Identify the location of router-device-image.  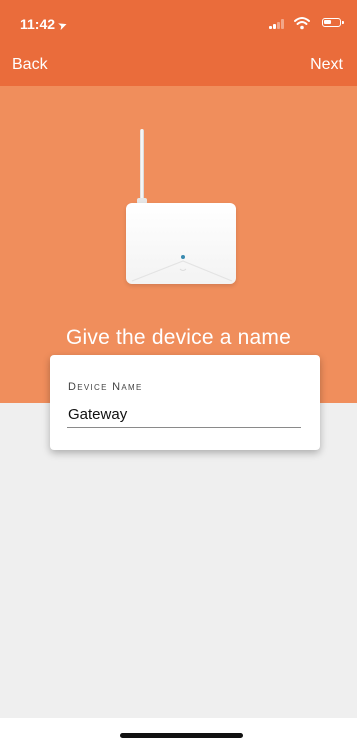
(178, 206).